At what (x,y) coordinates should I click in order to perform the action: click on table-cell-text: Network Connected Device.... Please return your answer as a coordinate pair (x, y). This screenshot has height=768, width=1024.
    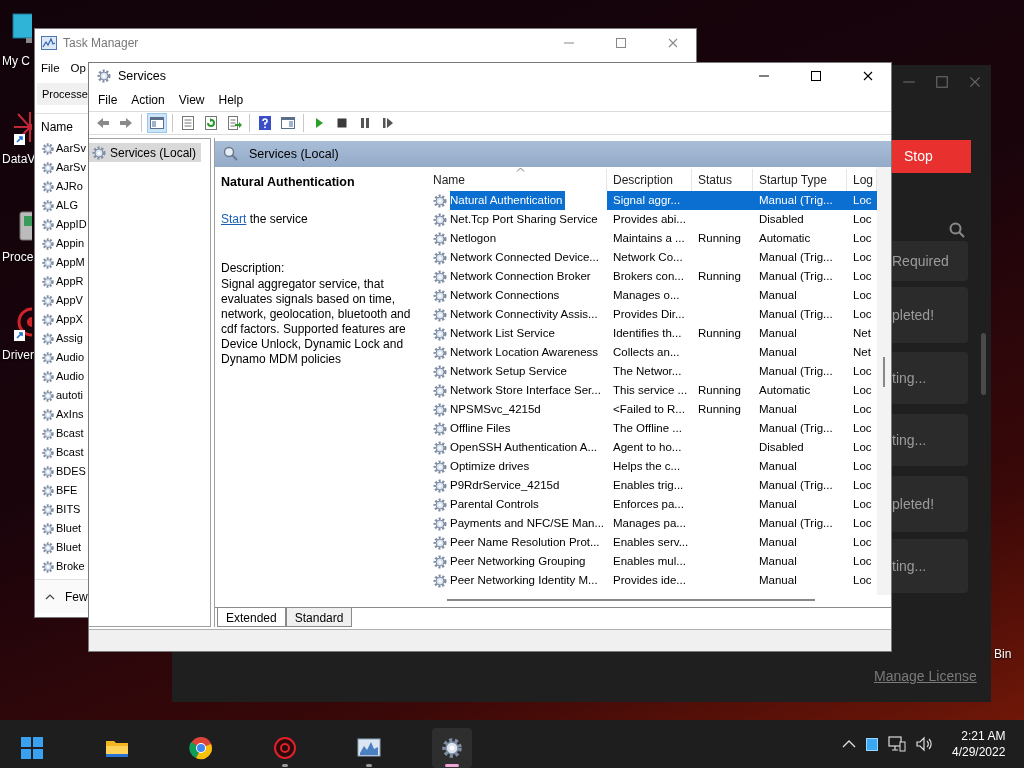
    Looking at the image, I should click on (525, 257).